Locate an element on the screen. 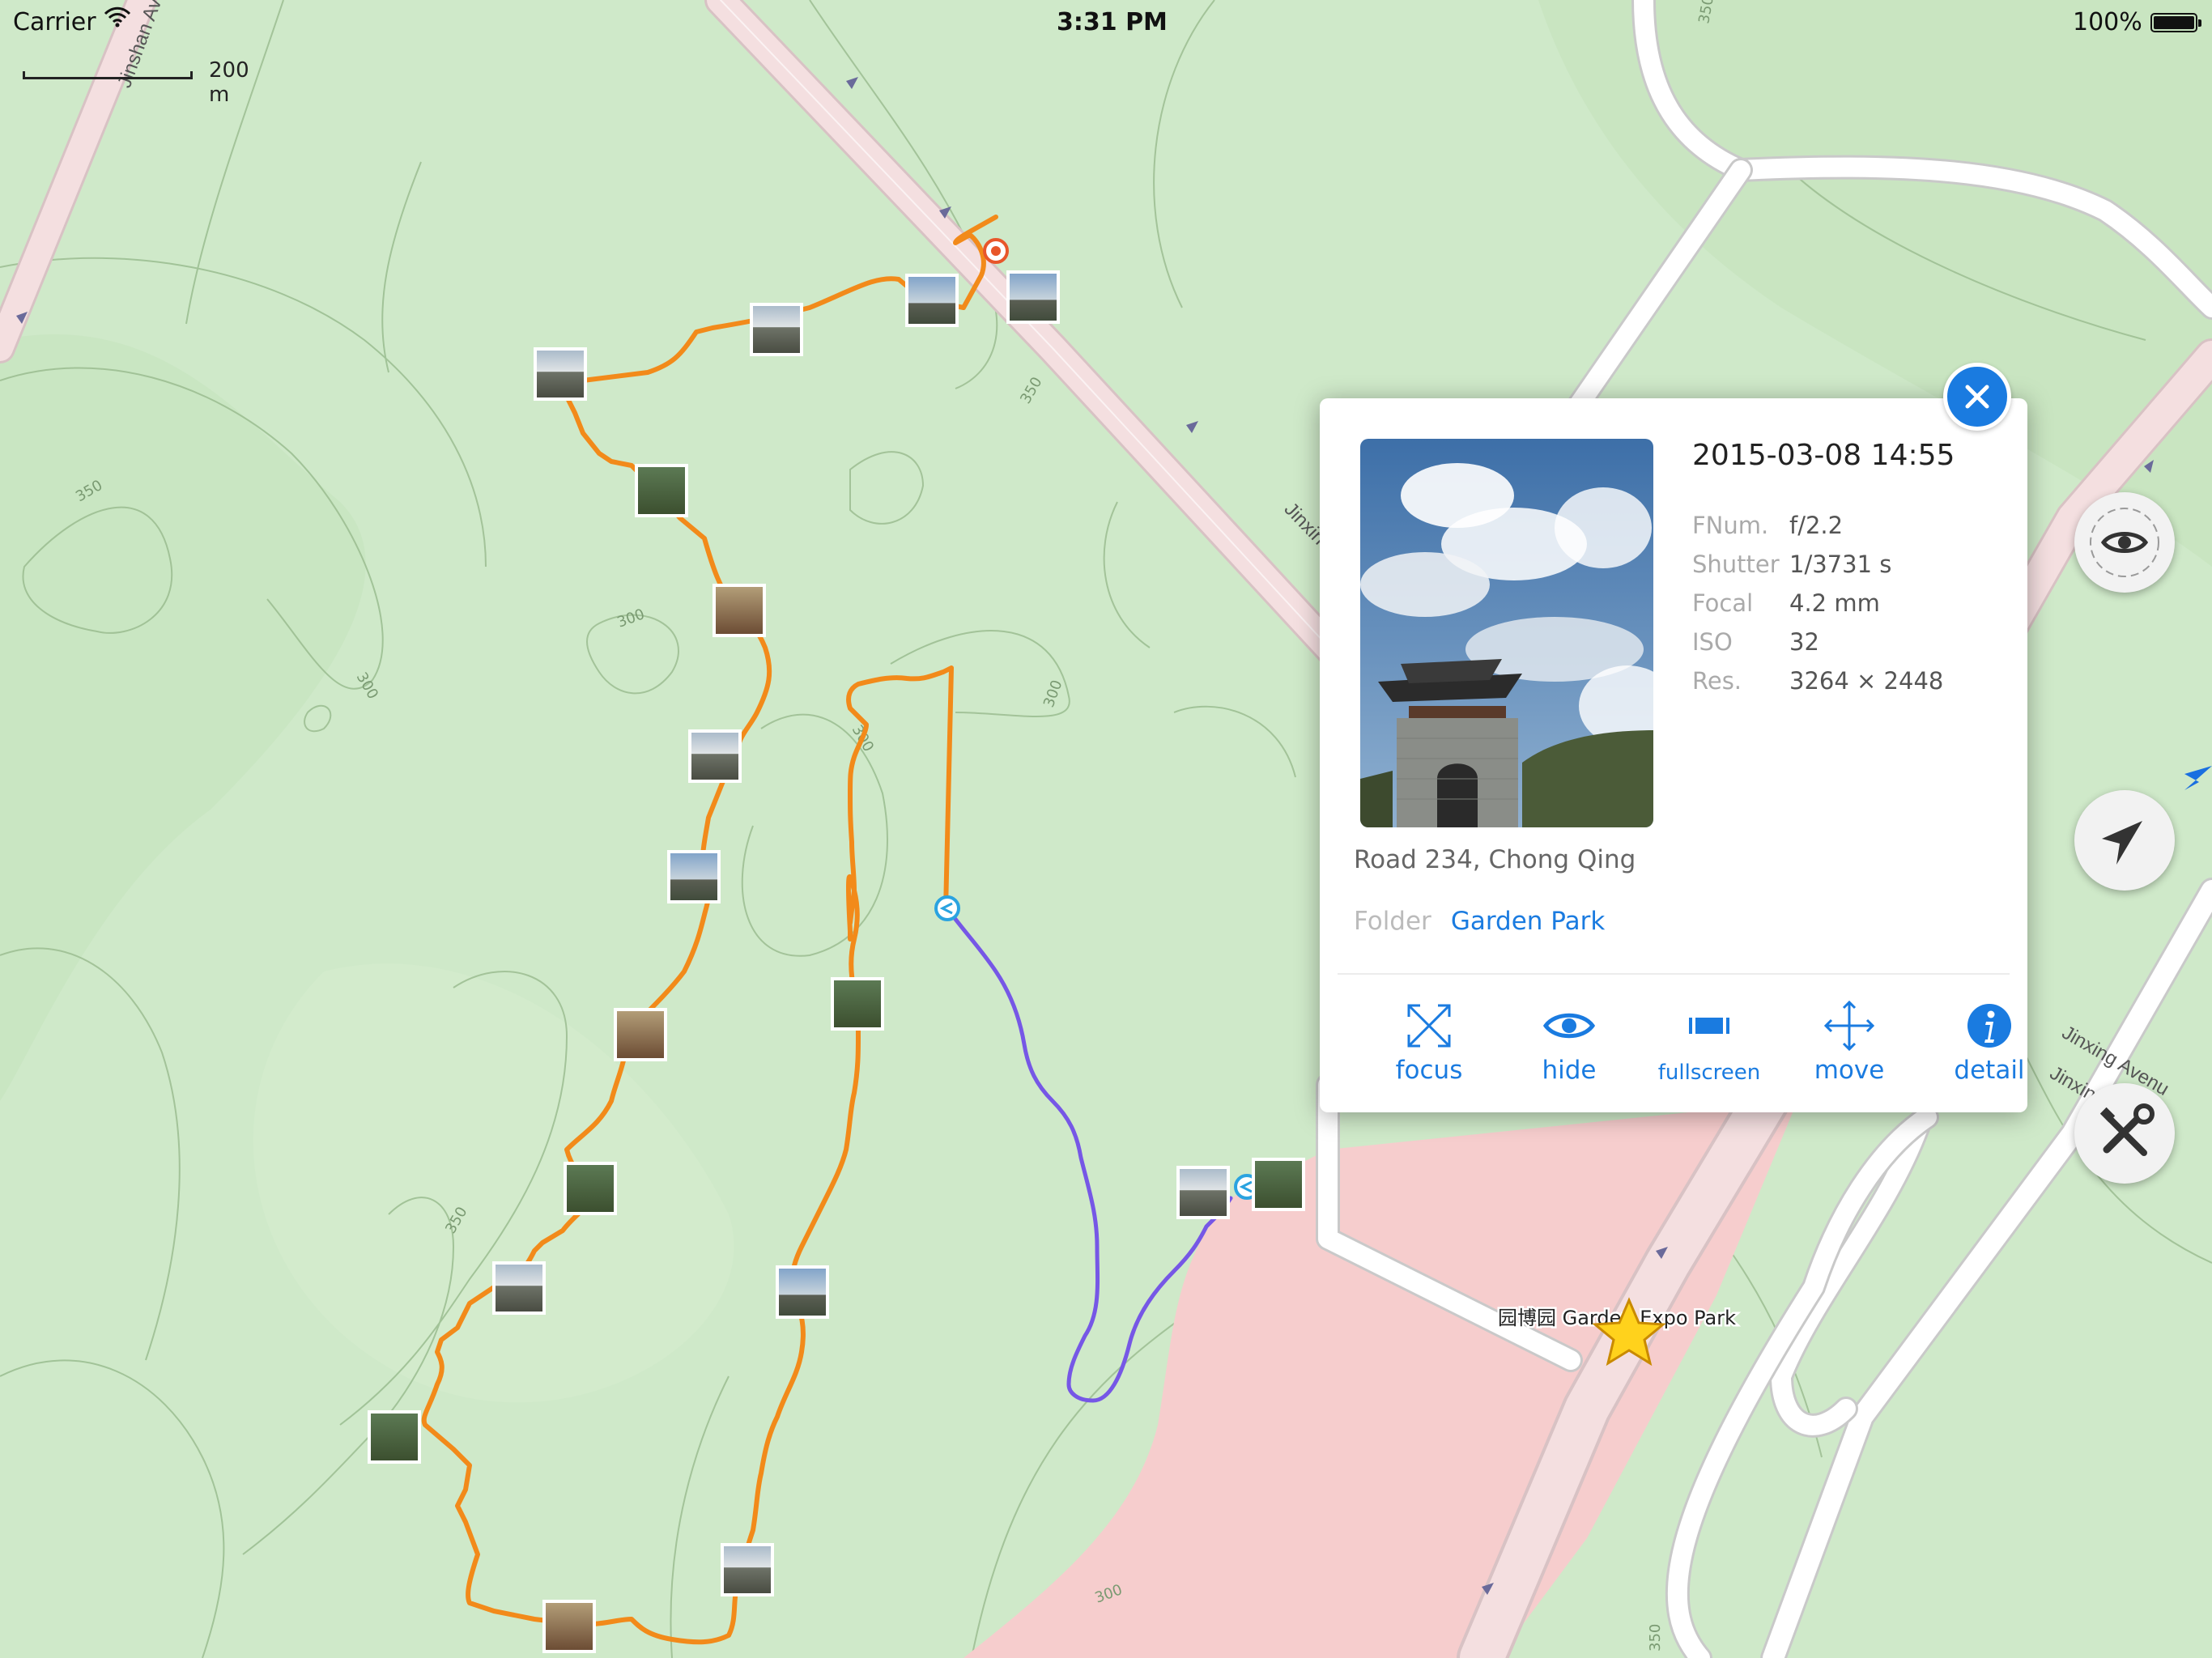  photo-address: Road 234, Chong Qing is located at coordinates (1495, 859).